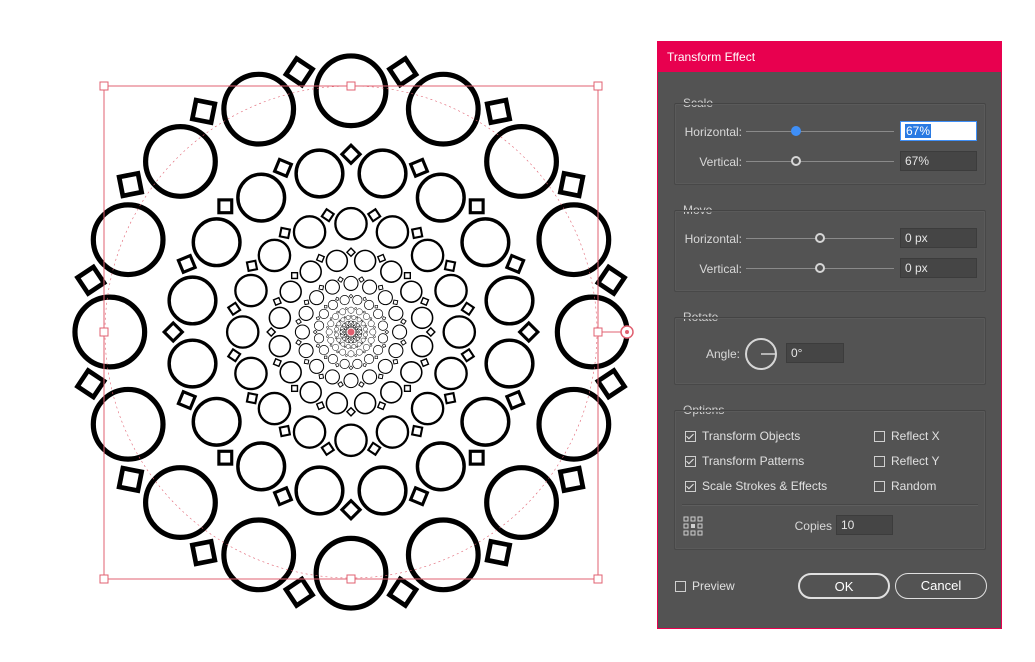 The width and height of the screenshot is (1035, 662). Describe the element at coordinates (690, 486) in the screenshot. I see `scale-strokes-checkbox` at that location.